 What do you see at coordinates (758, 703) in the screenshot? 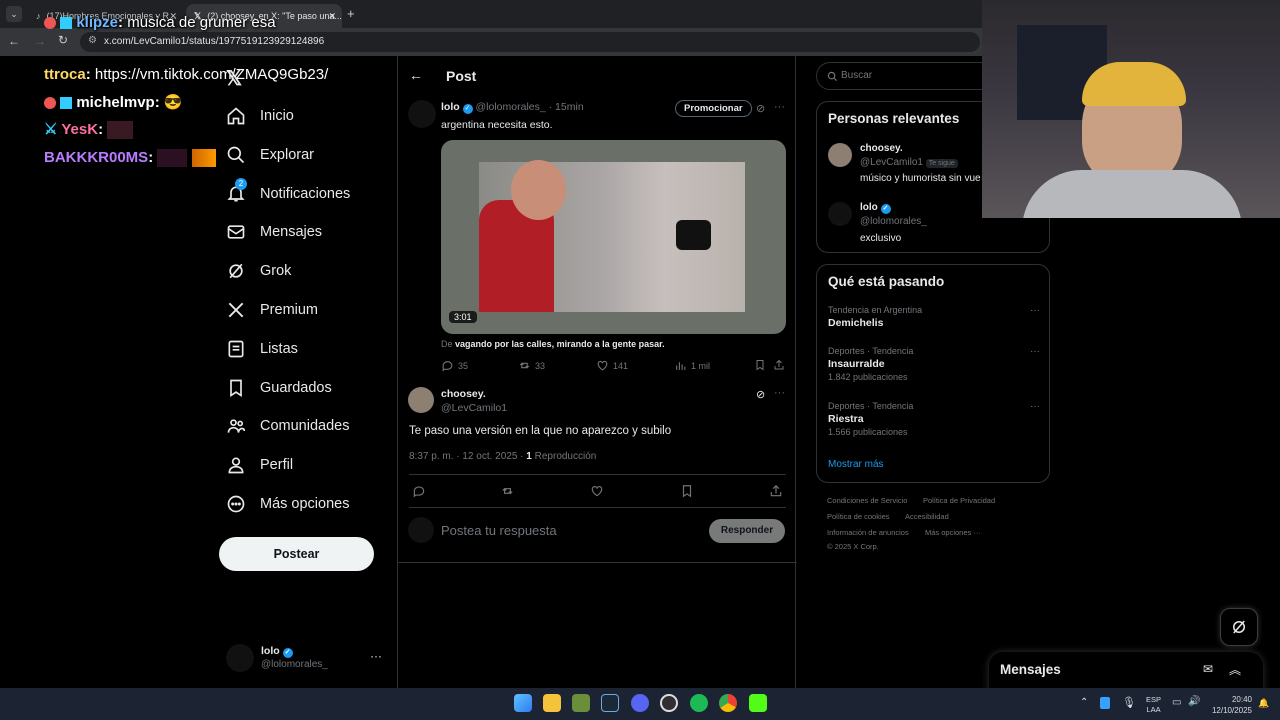
I see `kick-icon` at bounding box center [758, 703].